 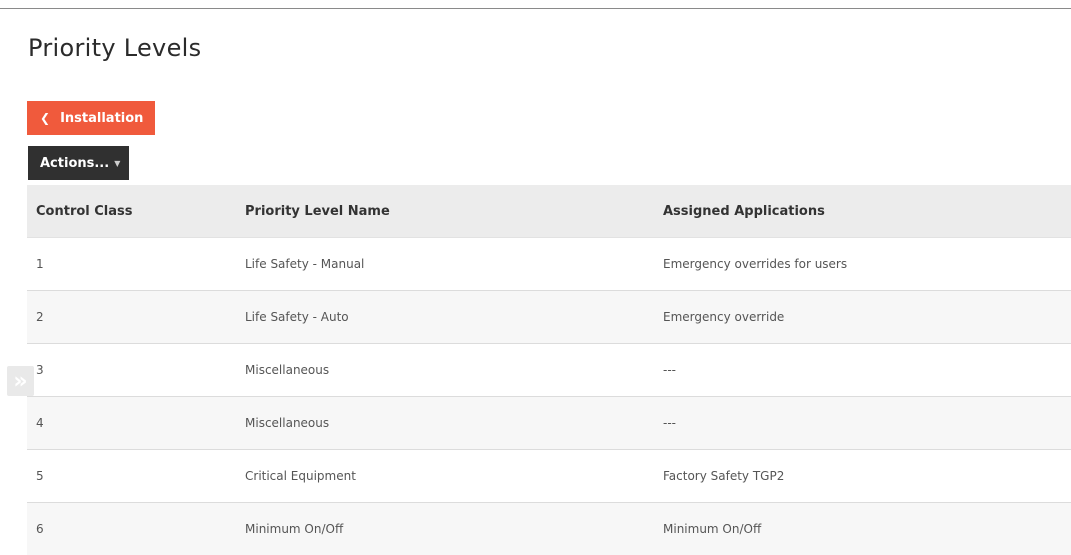 I want to click on control-class-cell: 1, so click(x=40, y=264).